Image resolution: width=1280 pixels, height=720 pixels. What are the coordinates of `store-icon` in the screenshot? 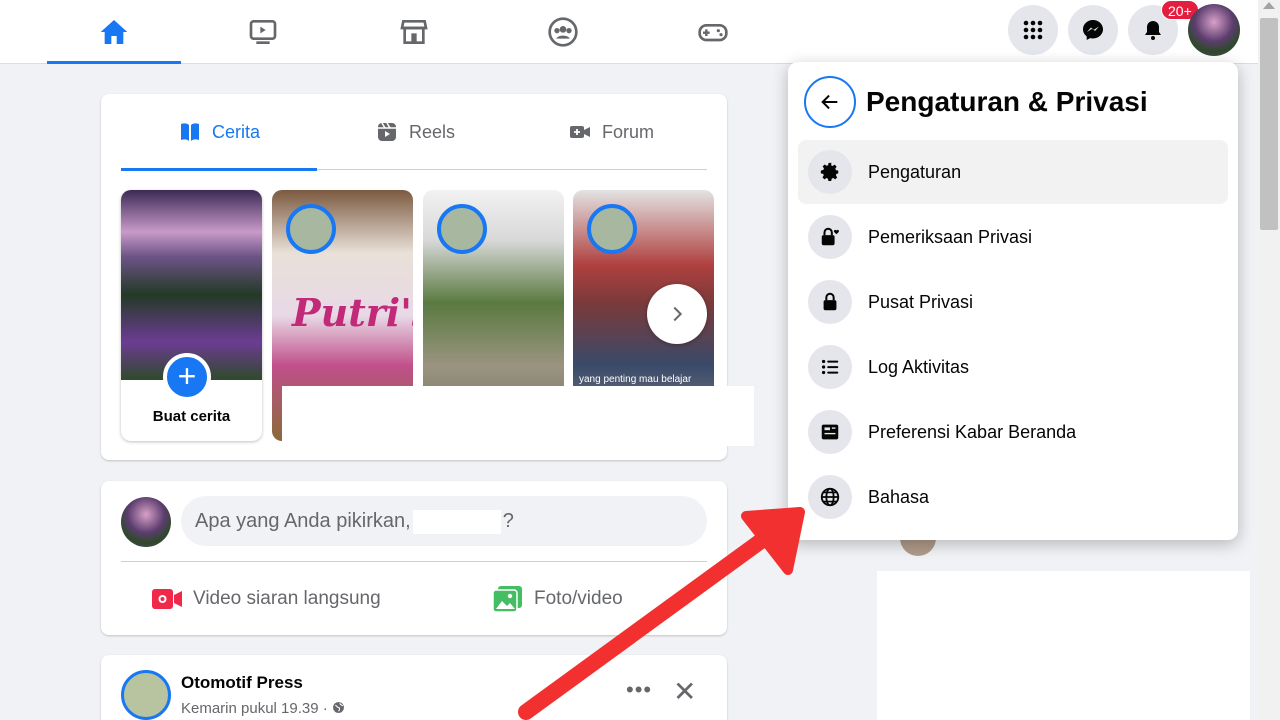 It's located at (414, 32).